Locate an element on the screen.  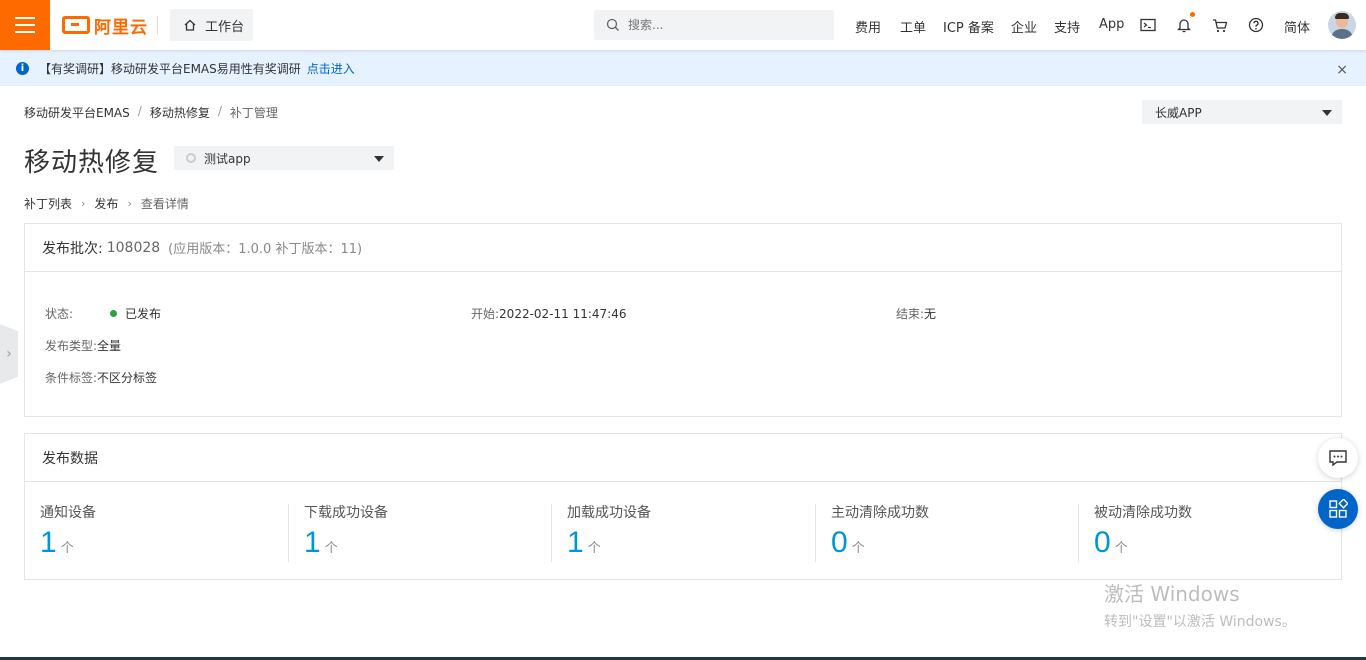
search-icon is located at coordinates (612, 24).